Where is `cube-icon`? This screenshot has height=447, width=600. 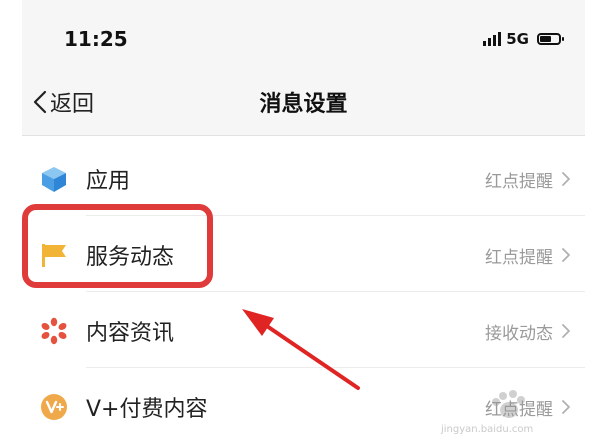
cube-icon is located at coordinates (54, 179).